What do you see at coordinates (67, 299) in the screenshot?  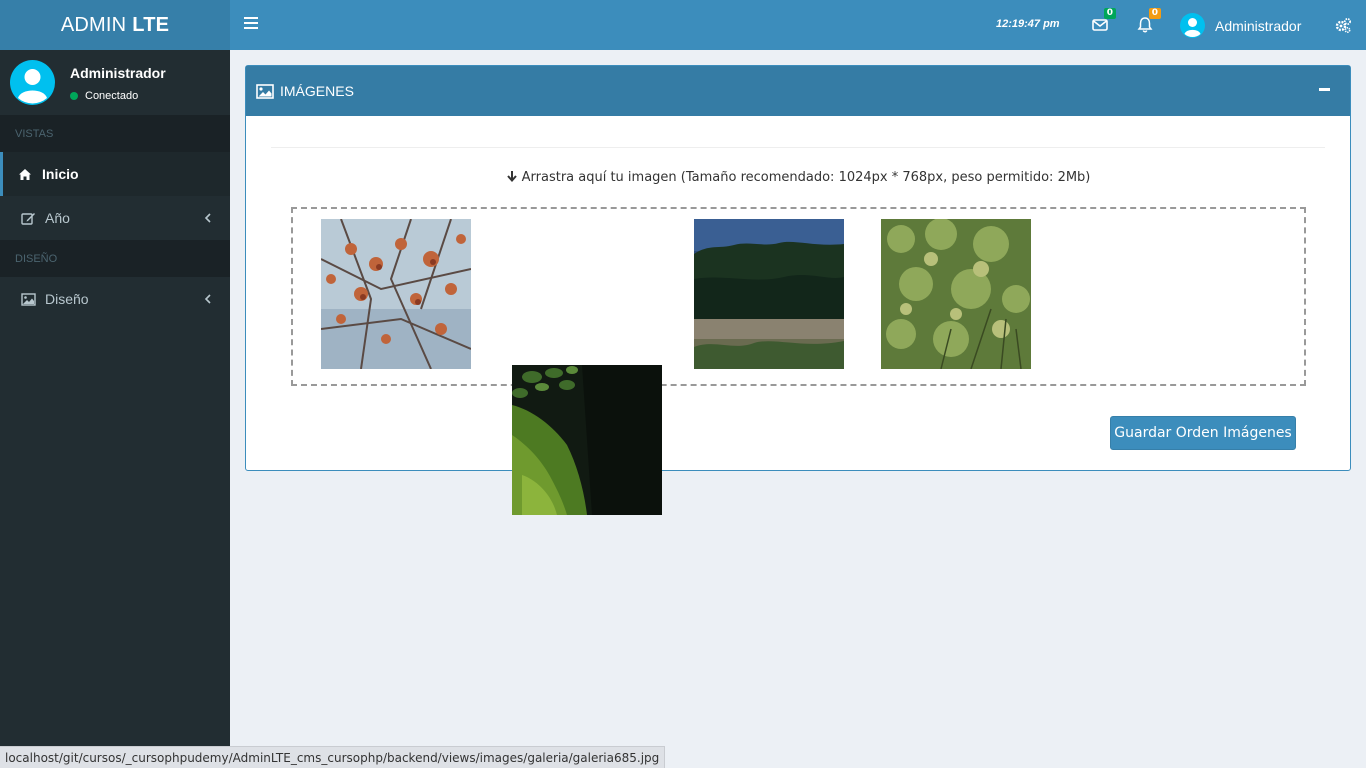 I see `sidebar-item-label: Diseño` at bounding box center [67, 299].